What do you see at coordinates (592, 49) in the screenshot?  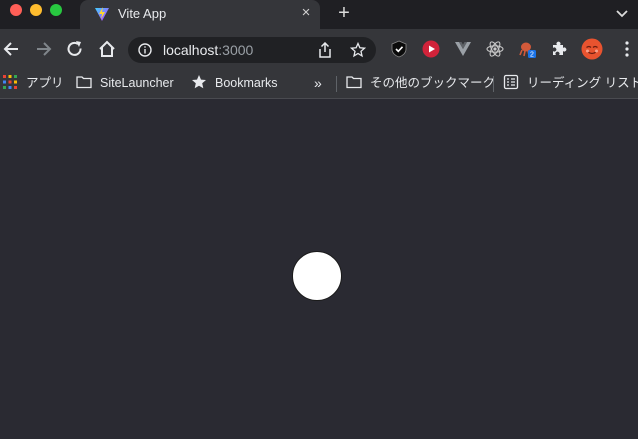 I see `profile-avatar` at bounding box center [592, 49].